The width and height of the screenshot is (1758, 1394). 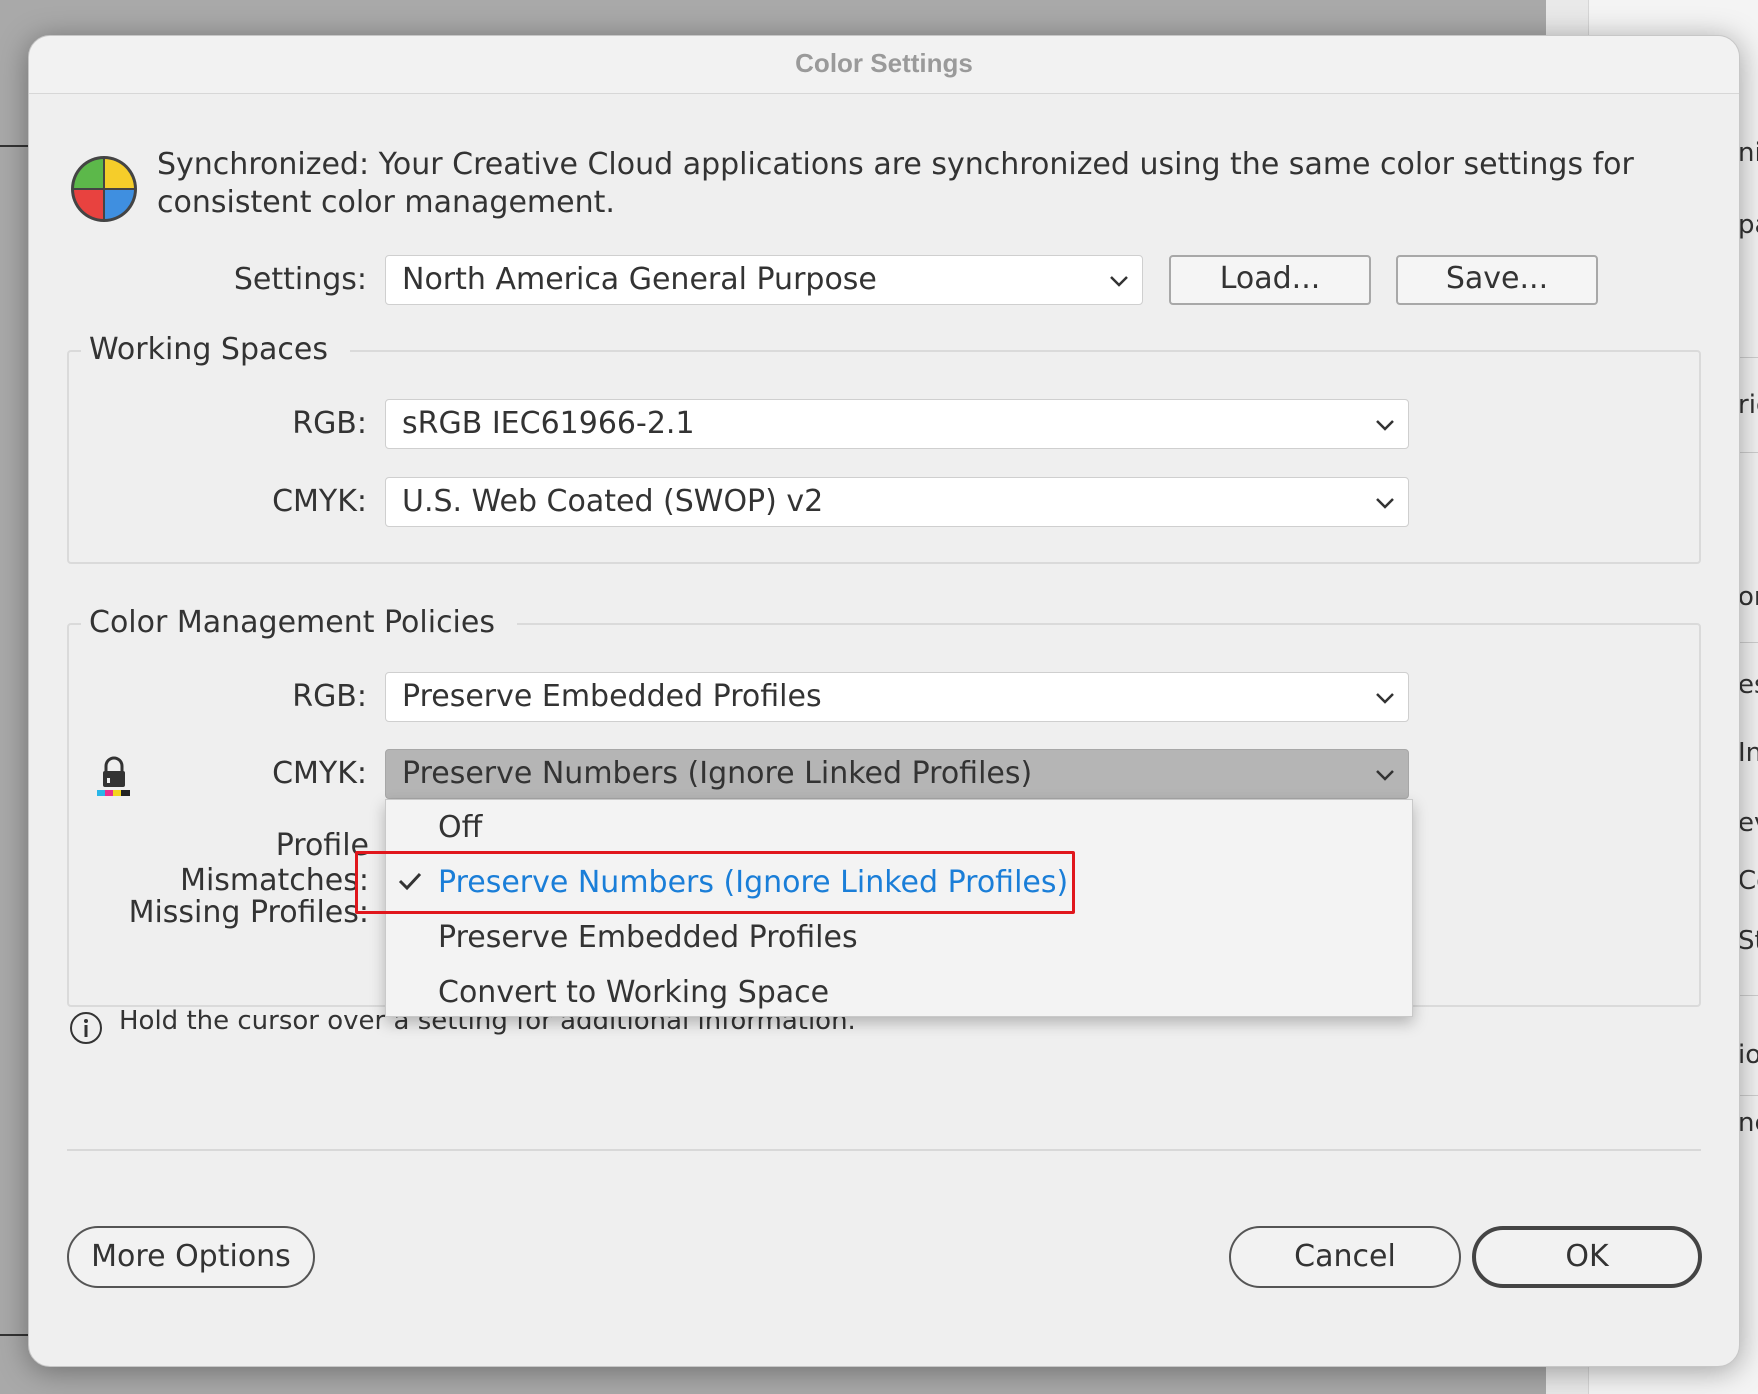 I want to click on dialog-title: Color Settings, so click(x=884, y=63).